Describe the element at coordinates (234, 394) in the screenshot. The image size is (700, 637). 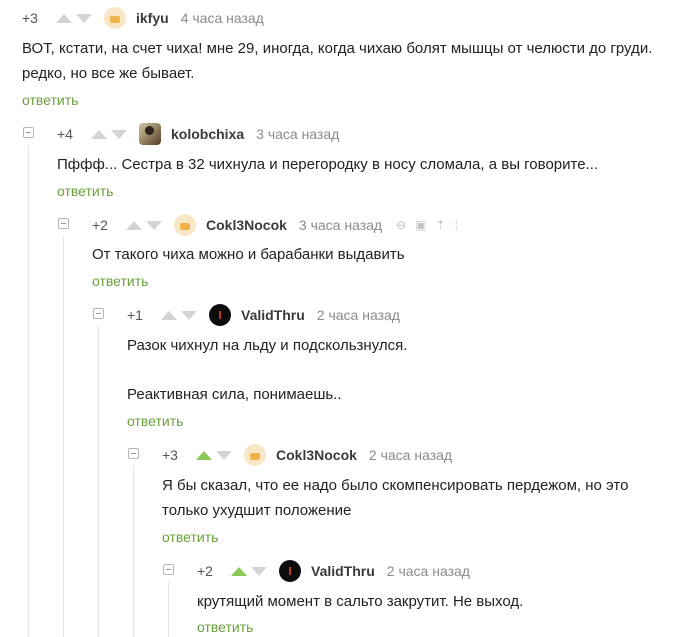
I see `comment-text-line-2: Реактивная сила, понимаешь..` at that location.